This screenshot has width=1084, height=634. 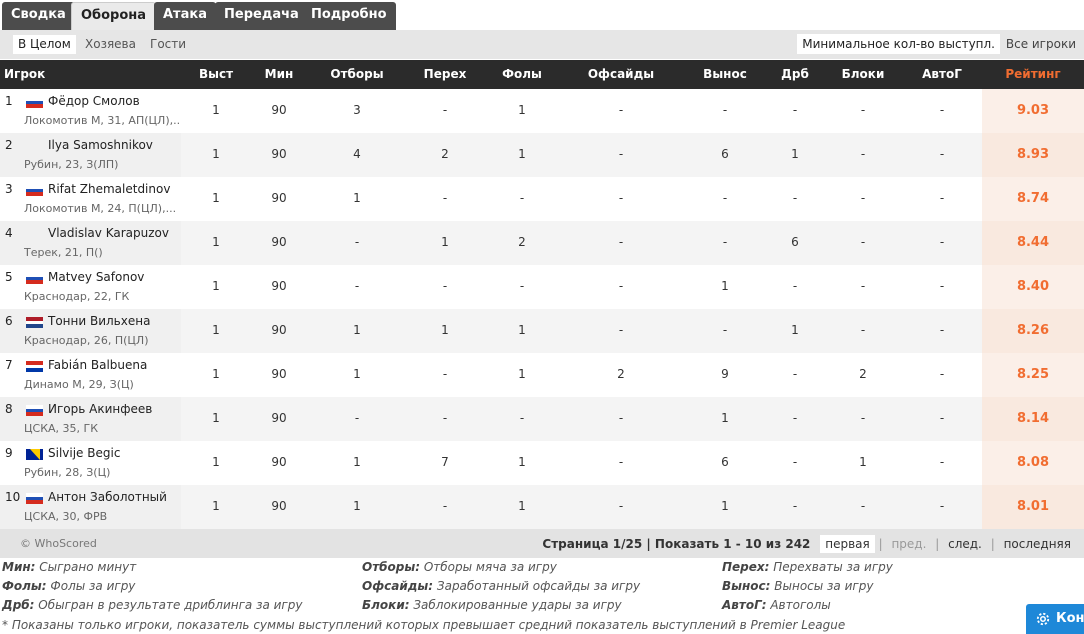 What do you see at coordinates (1033, 287) in the screenshot?
I see `rating-cell: 8.40` at bounding box center [1033, 287].